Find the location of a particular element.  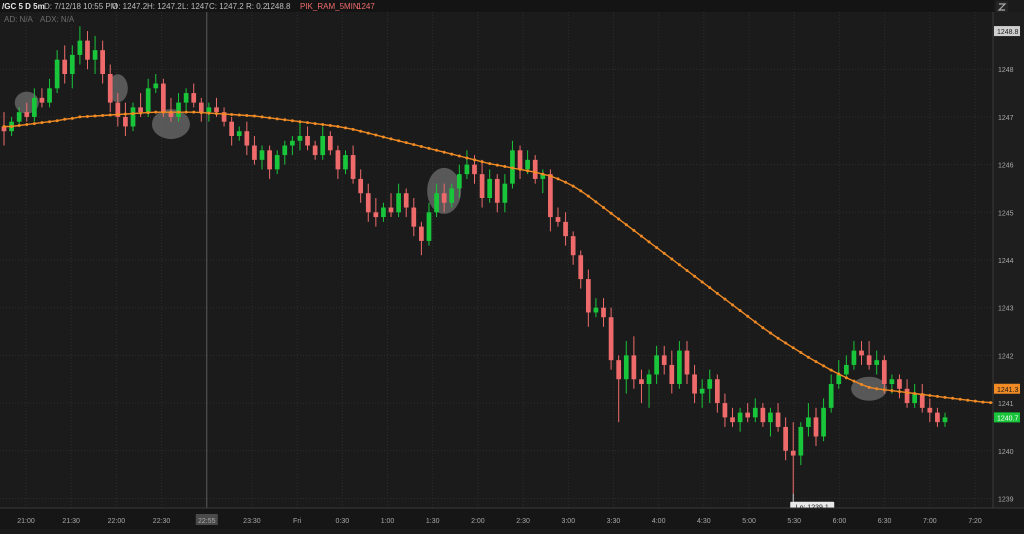

x-tick-label: 21:30 is located at coordinates (71, 521).